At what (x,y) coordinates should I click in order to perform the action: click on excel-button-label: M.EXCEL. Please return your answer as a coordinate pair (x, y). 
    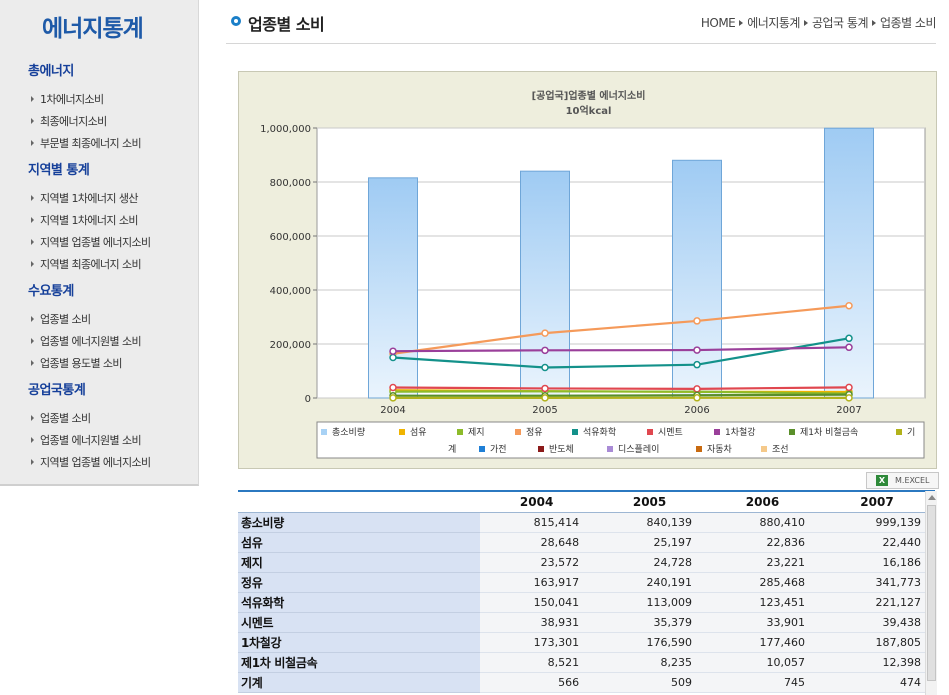
    Looking at the image, I should click on (912, 480).